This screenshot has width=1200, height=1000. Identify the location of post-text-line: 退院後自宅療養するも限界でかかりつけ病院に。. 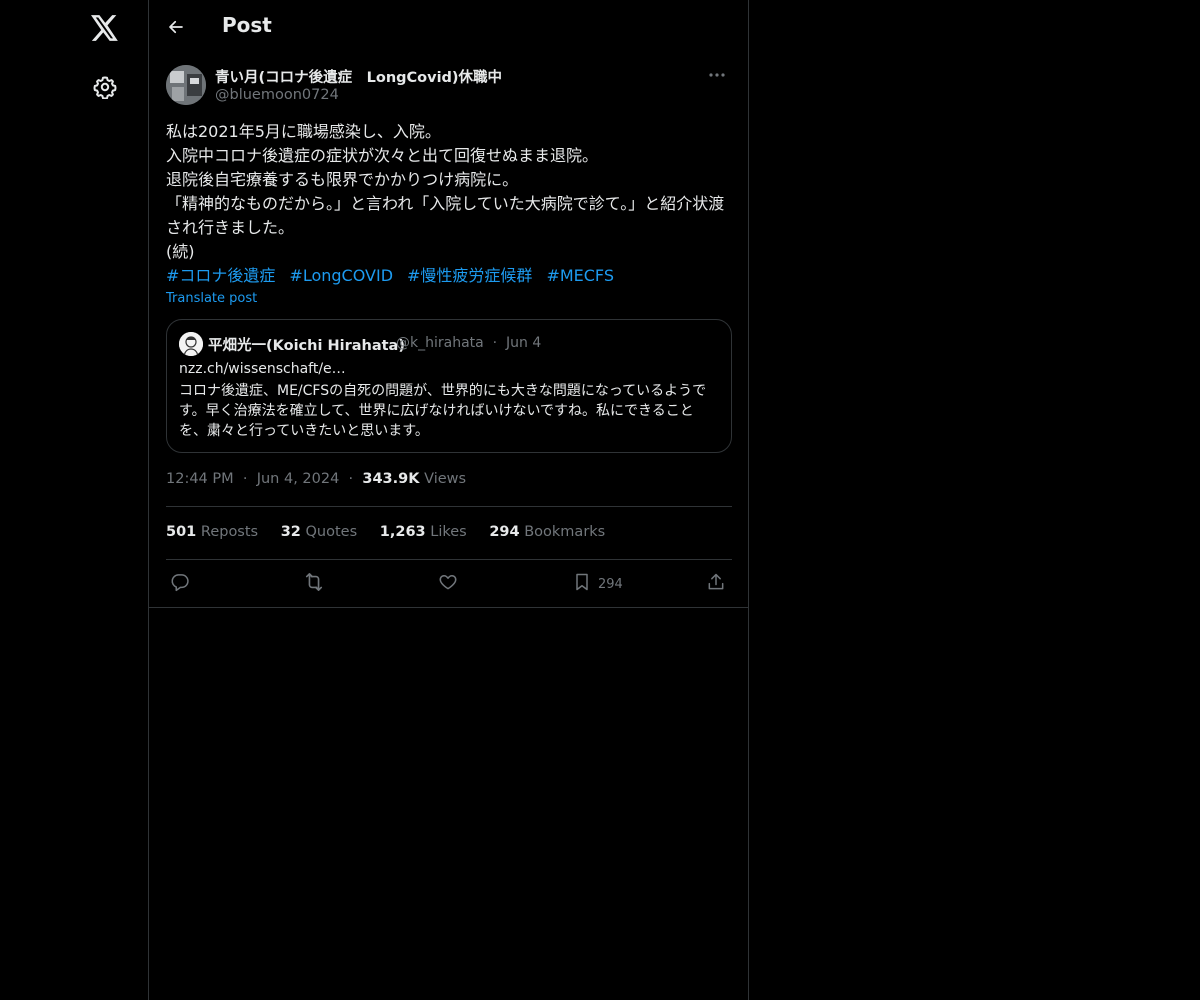
(342, 179).